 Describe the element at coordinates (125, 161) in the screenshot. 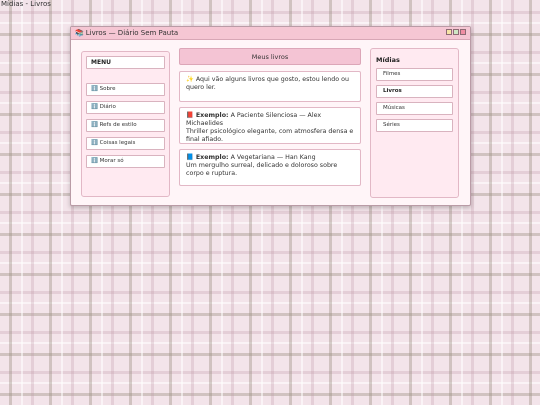

I see `sidebar-item-morar-so: ℹ️ Morar só` at that location.